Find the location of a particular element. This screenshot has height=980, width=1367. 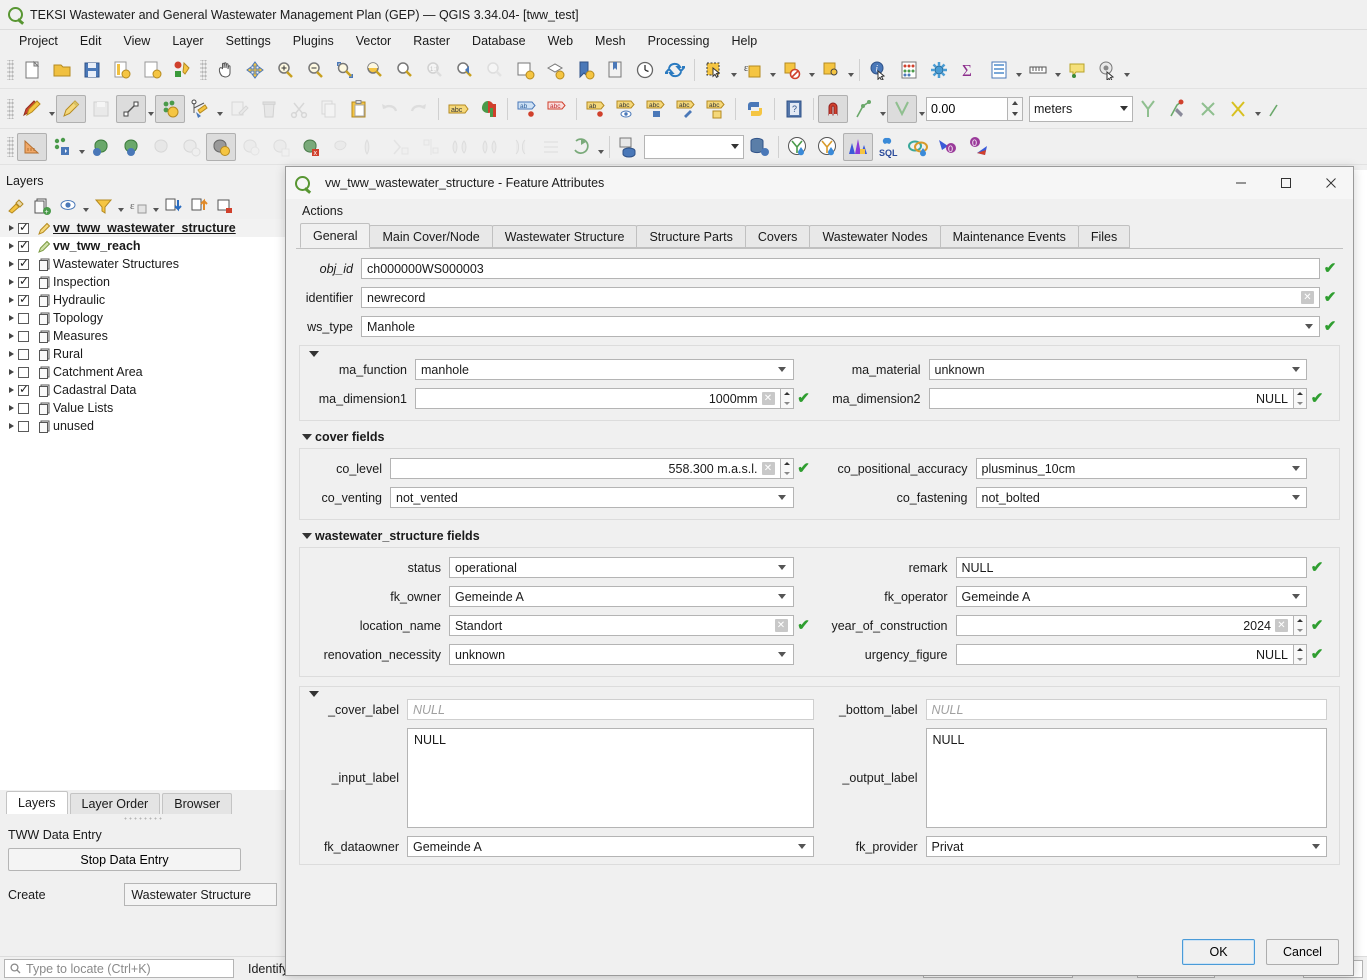

identifier-input: newrecord ✕ is located at coordinates (840, 297).